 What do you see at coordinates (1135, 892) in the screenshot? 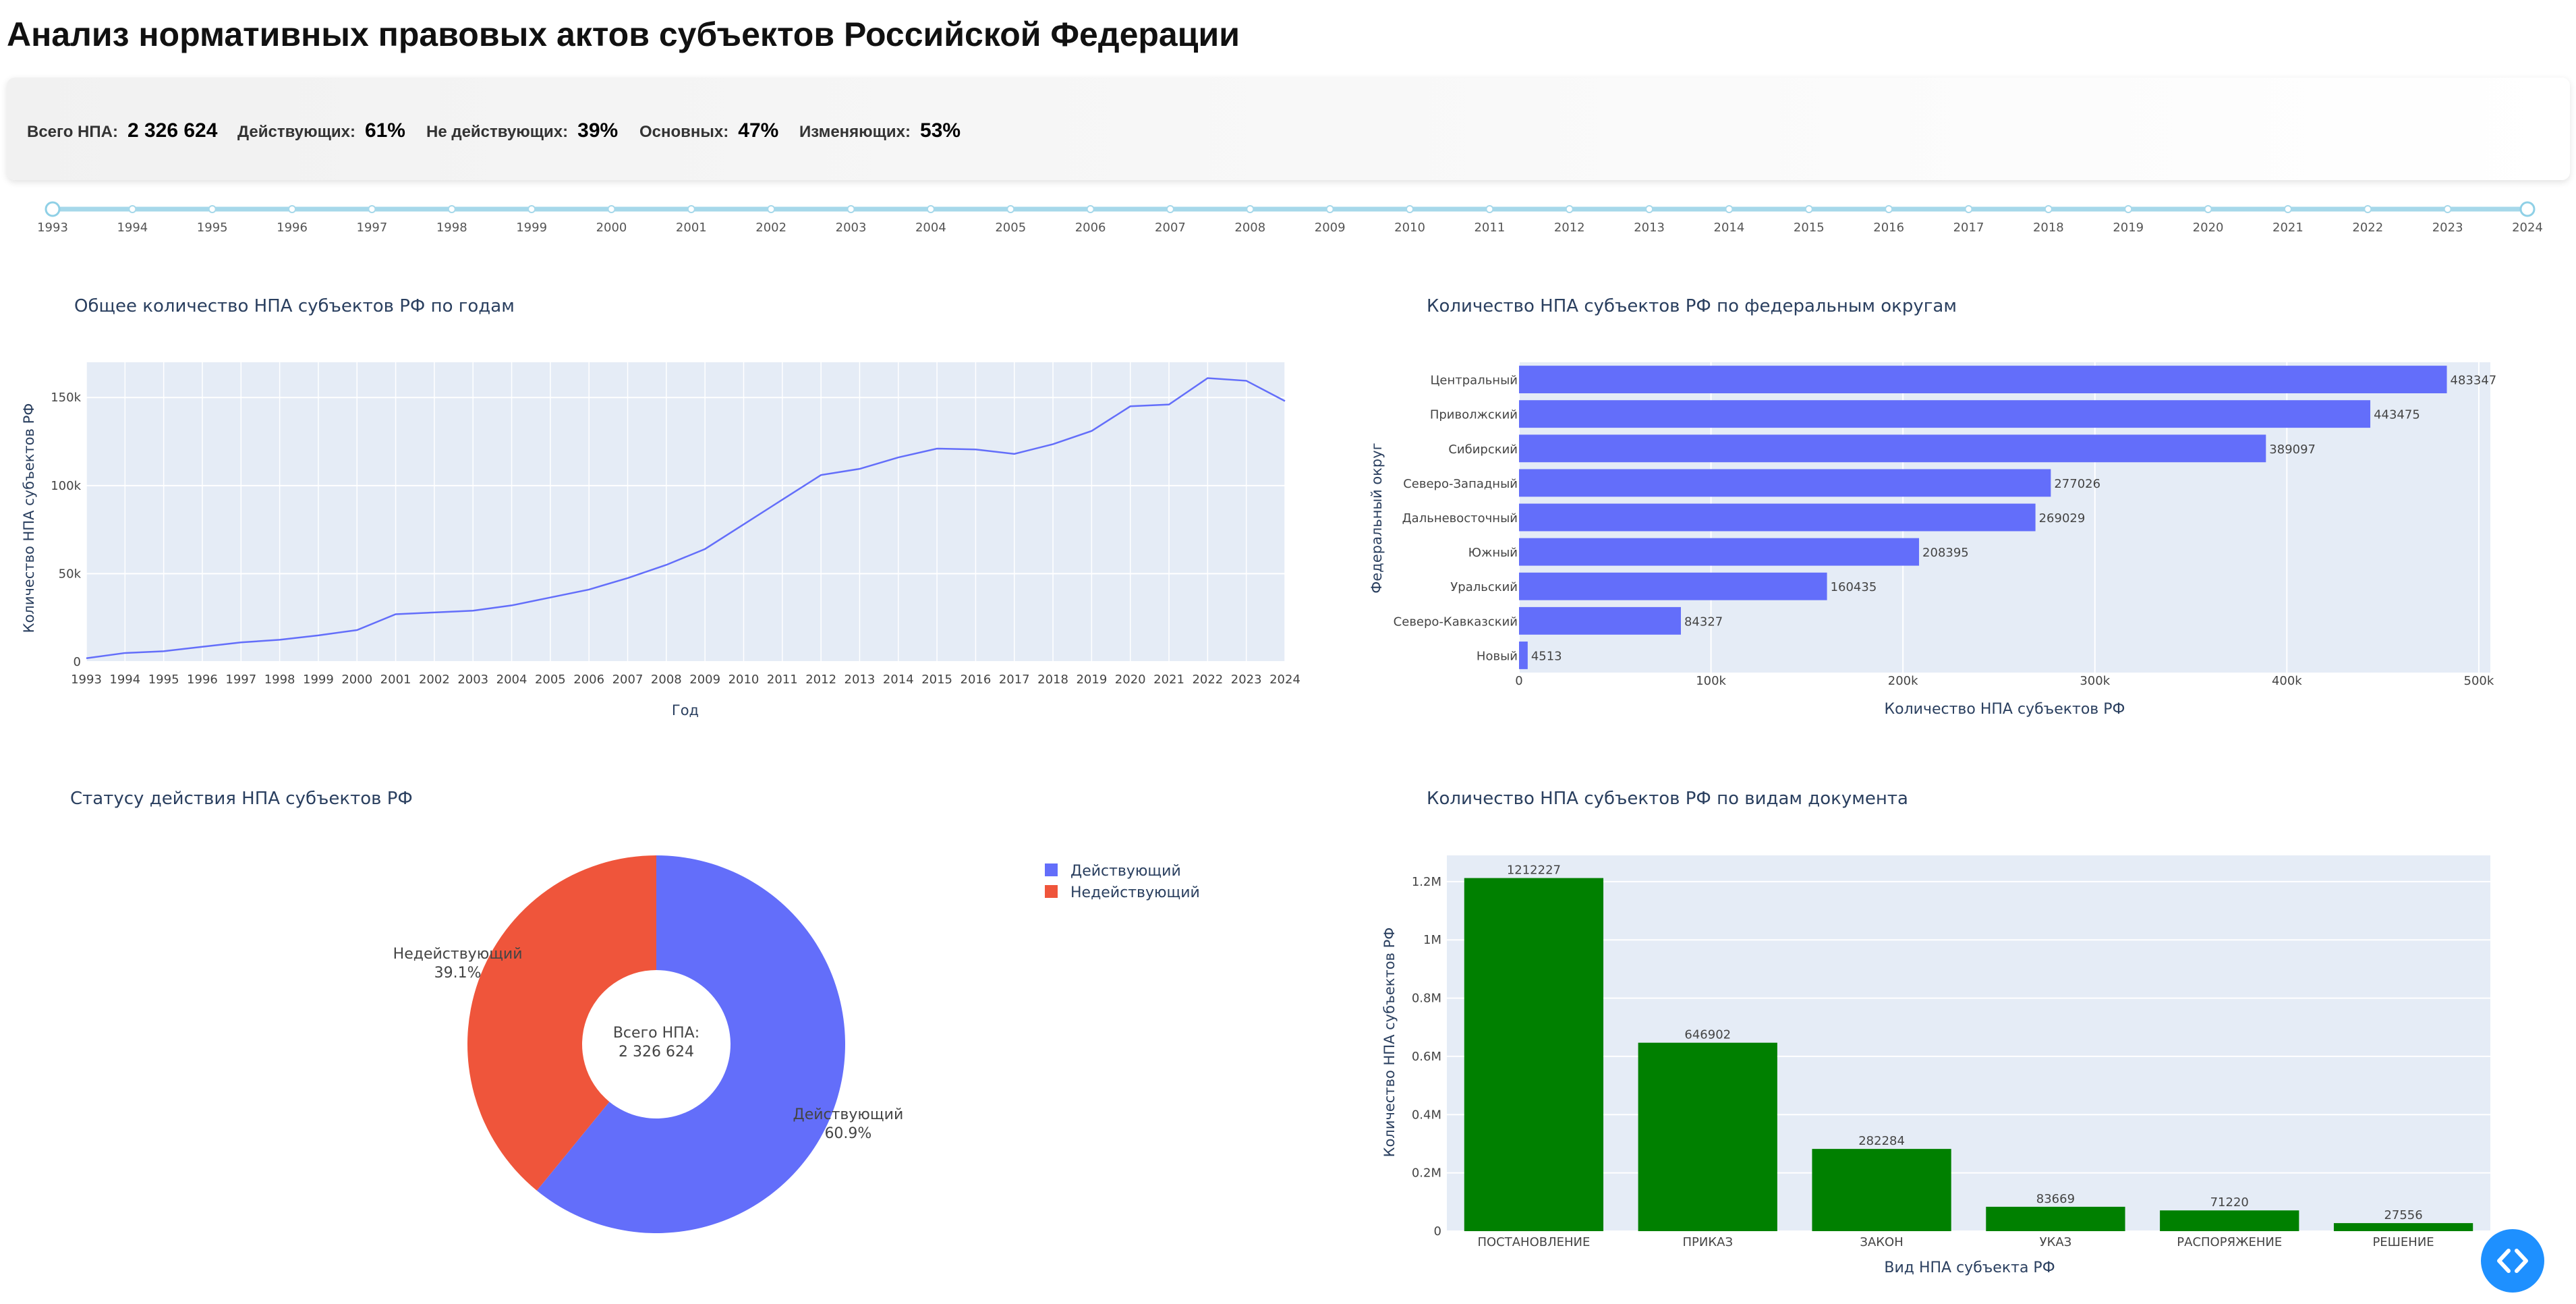
I see `legend-label: Недействующий` at bounding box center [1135, 892].